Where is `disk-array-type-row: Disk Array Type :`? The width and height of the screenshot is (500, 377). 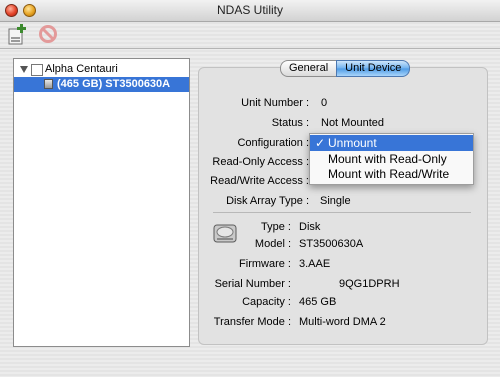
disk-array-type-row: Disk Array Type : is located at coordinates (254, 201).